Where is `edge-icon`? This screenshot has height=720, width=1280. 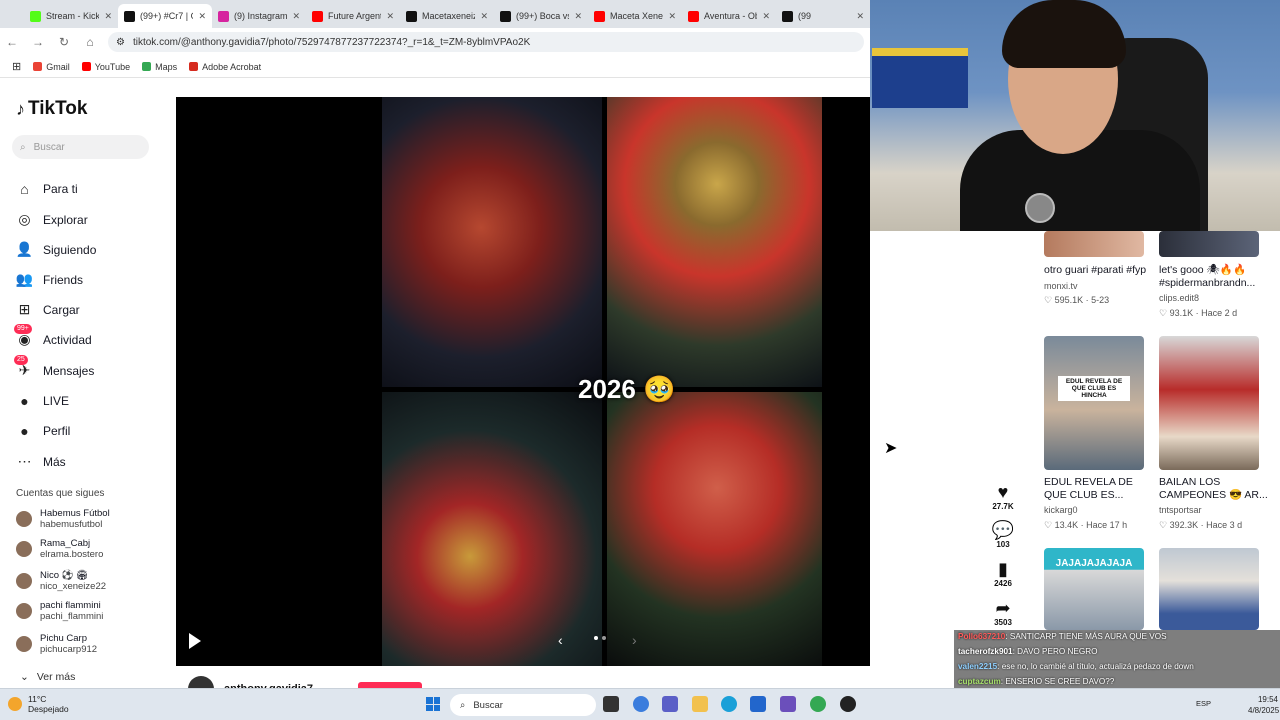
edge-icon is located at coordinates (729, 704).